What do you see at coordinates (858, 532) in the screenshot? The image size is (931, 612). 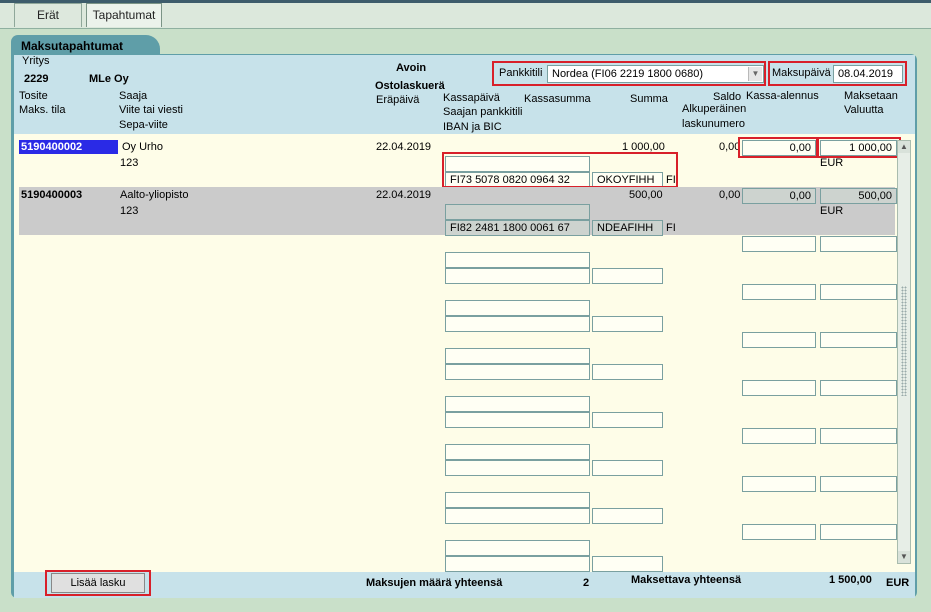 I see `empty-row9-maksetaan-input` at bounding box center [858, 532].